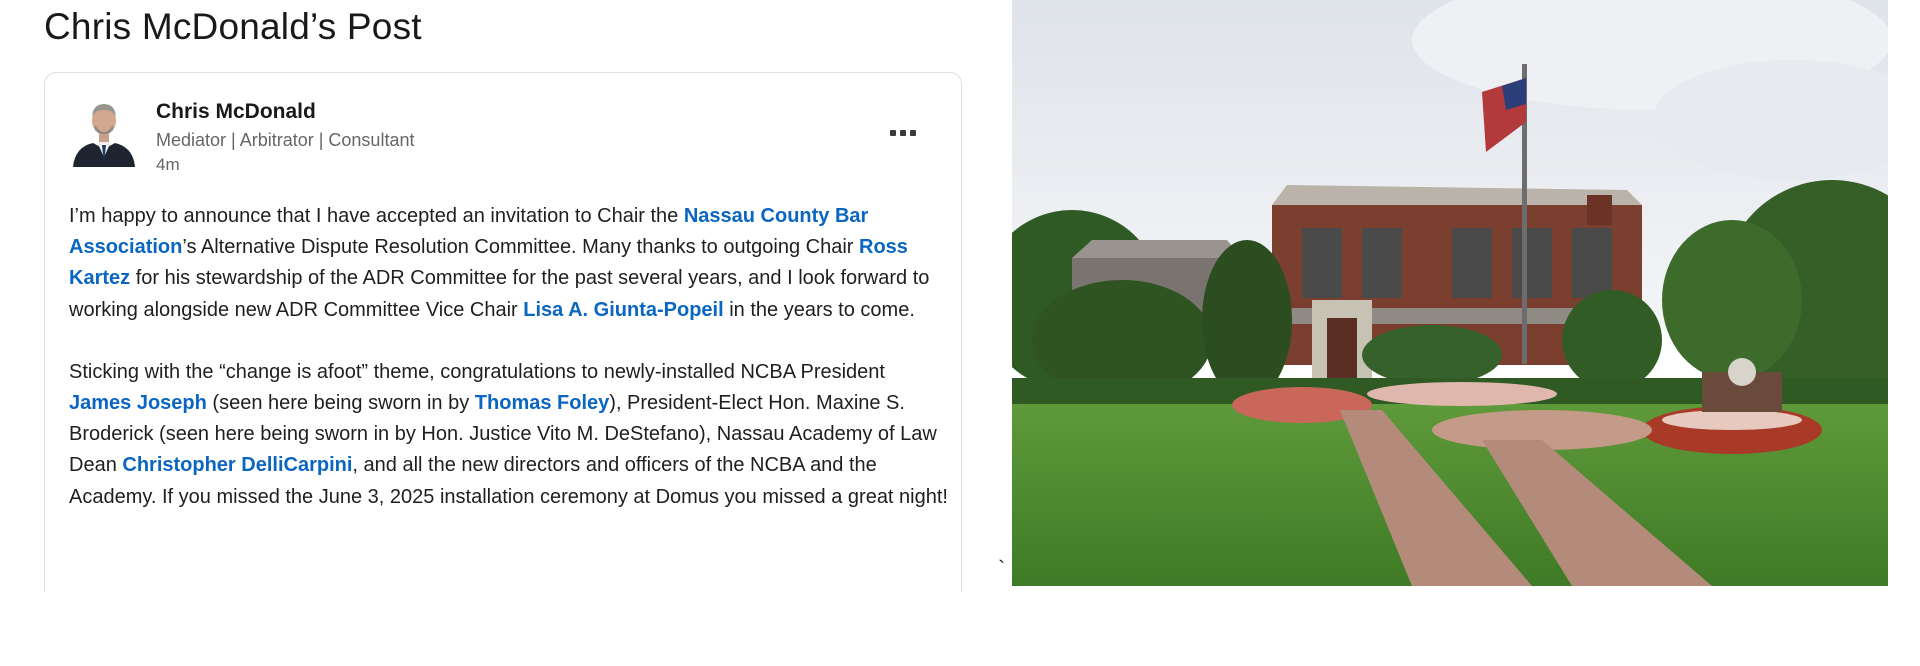  Describe the element at coordinates (237, 465) in the screenshot. I see `mention-link: Christopher DelliCarpini` at that location.